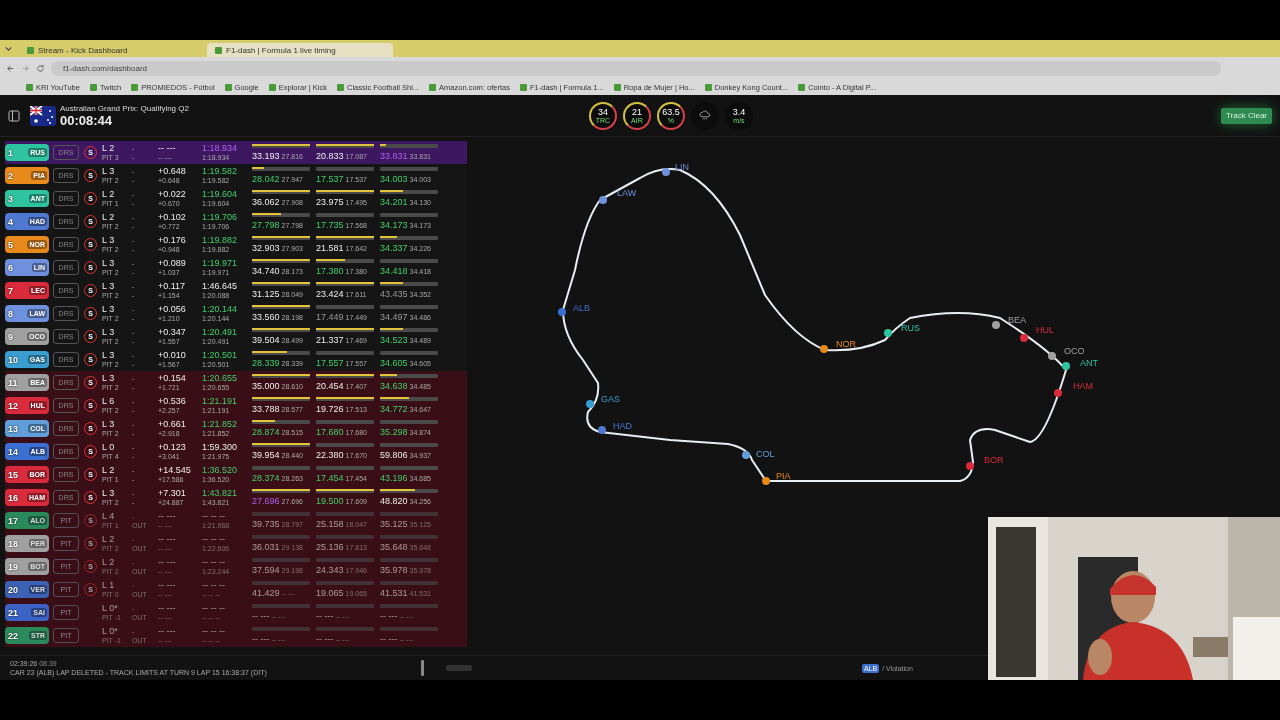  I want to click on sidebar-toggle-icon, so click(14, 115).